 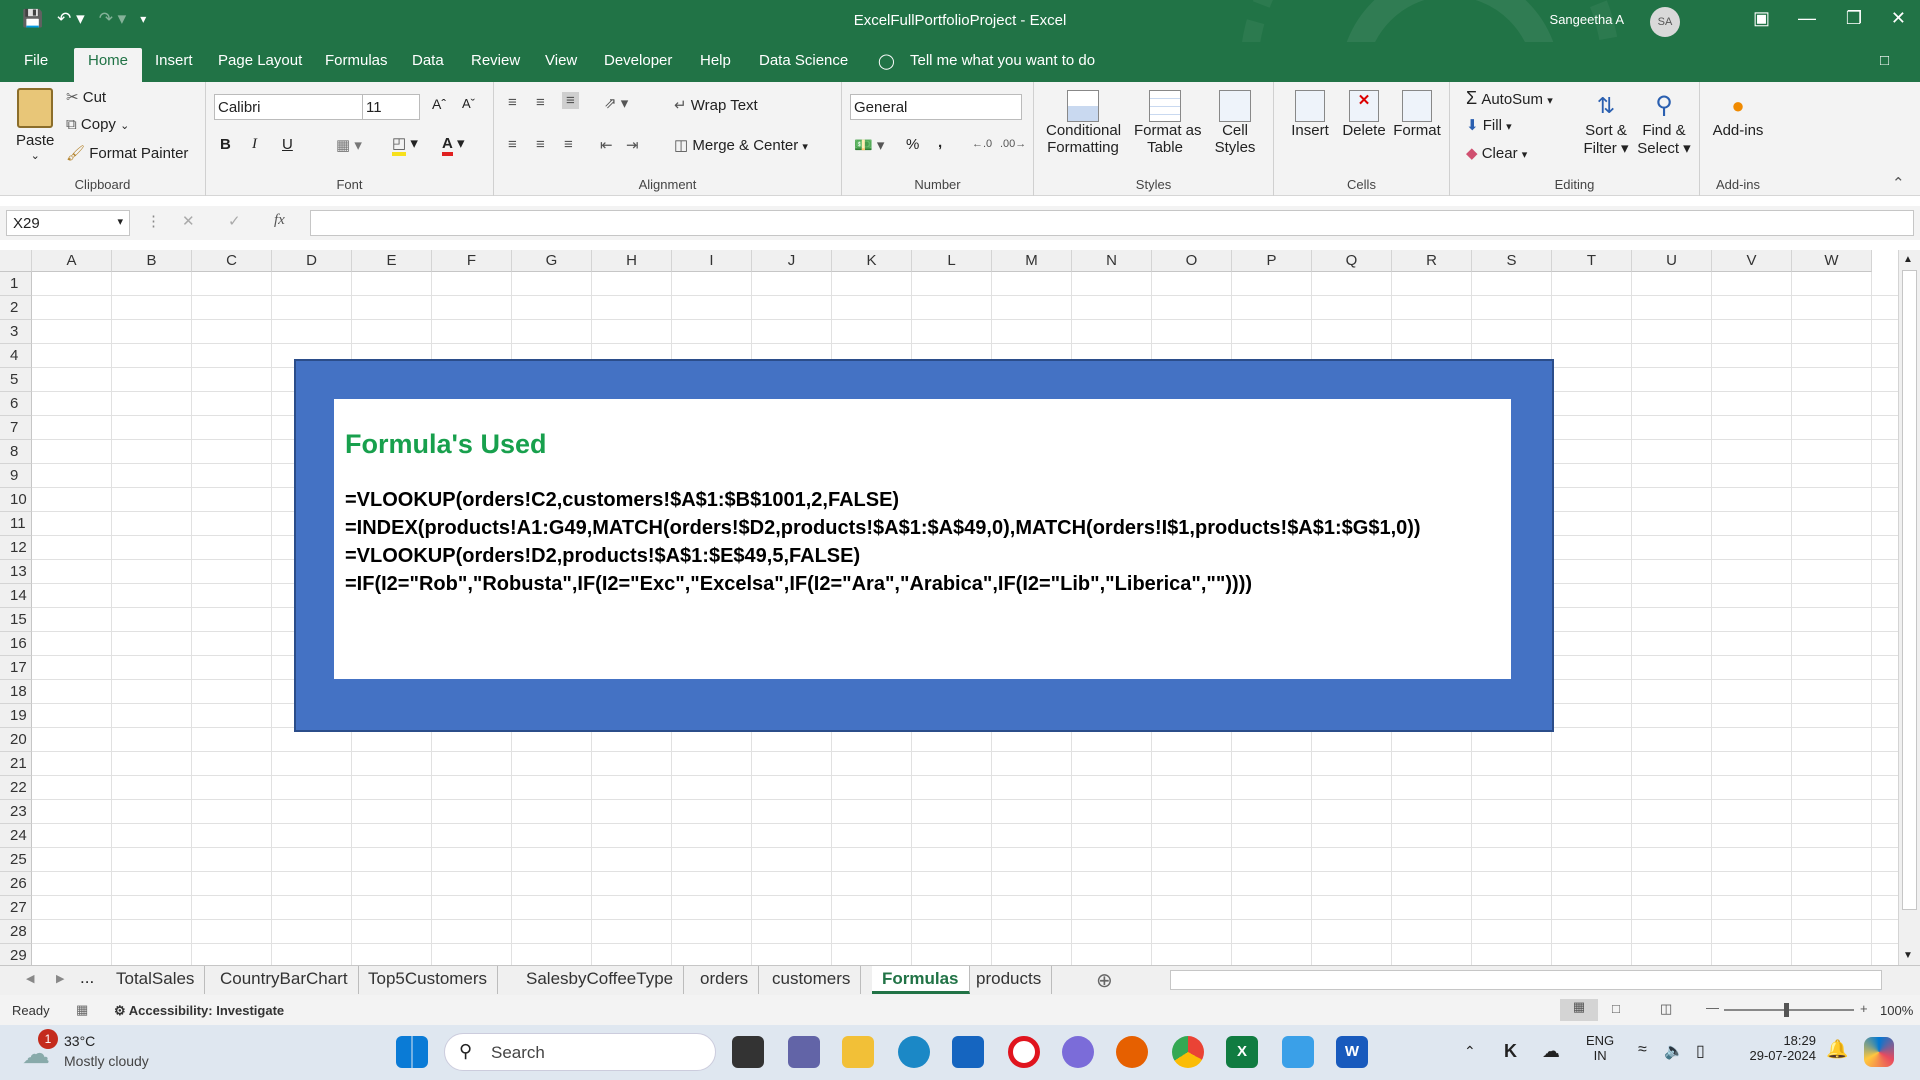 I want to click on row-header: 21, so click(x=16, y=764).